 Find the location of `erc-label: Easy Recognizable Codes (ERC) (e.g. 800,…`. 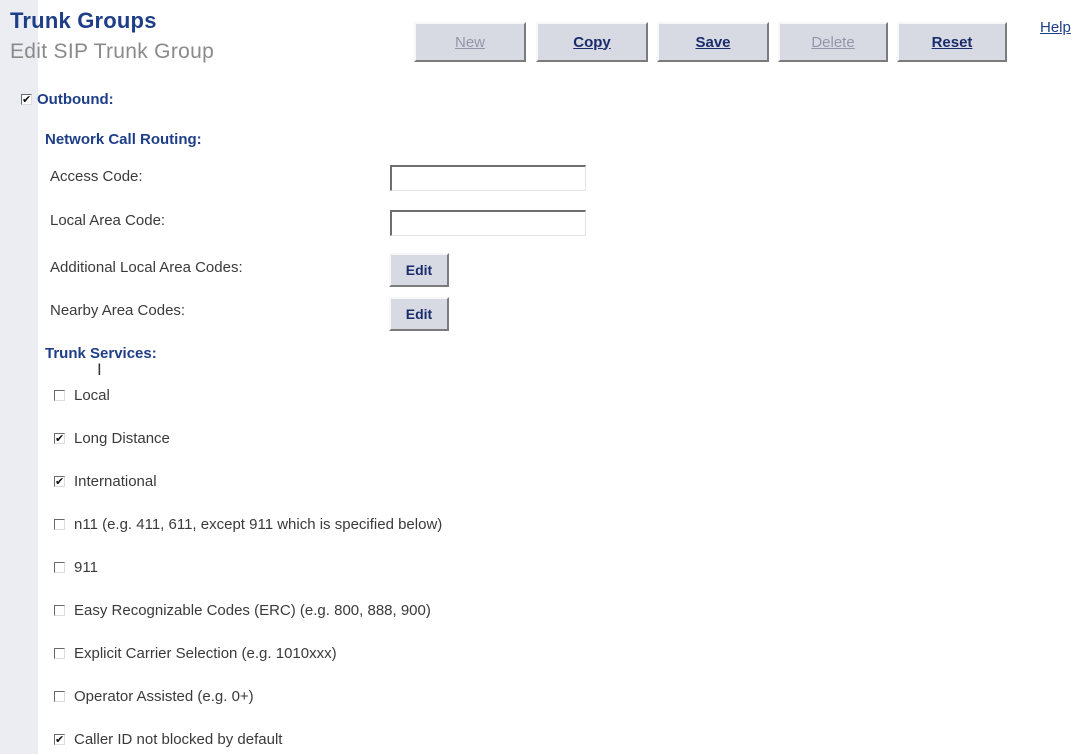

erc-label: Easy Recognizable Codes (ERC) (e.g. 800,… is located at coordinates (252, 610).